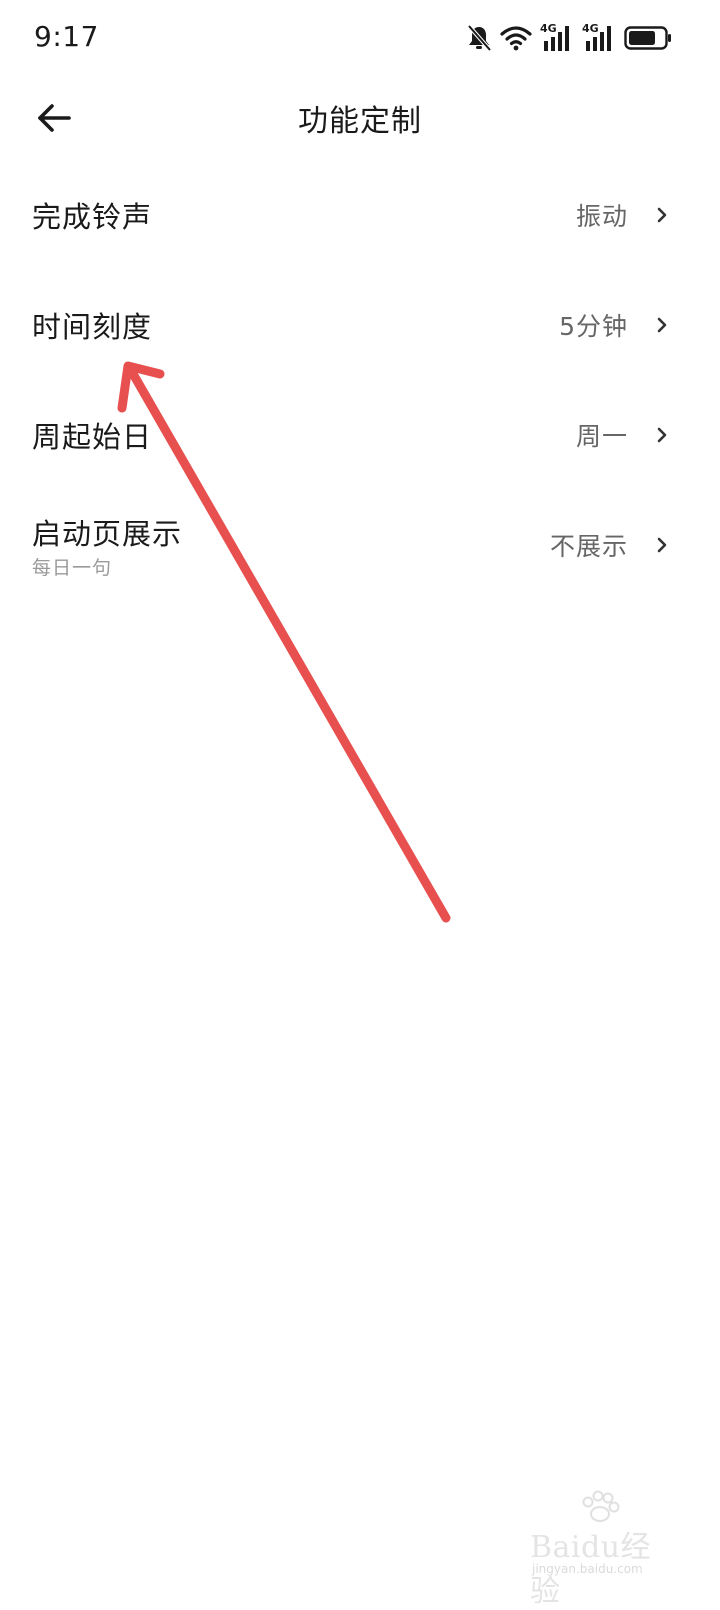 This screenshot has width=720, height=1610. I want to click on setting-row-launch-page: 启动页展示 每日一句 不展示, so click(360, 545).